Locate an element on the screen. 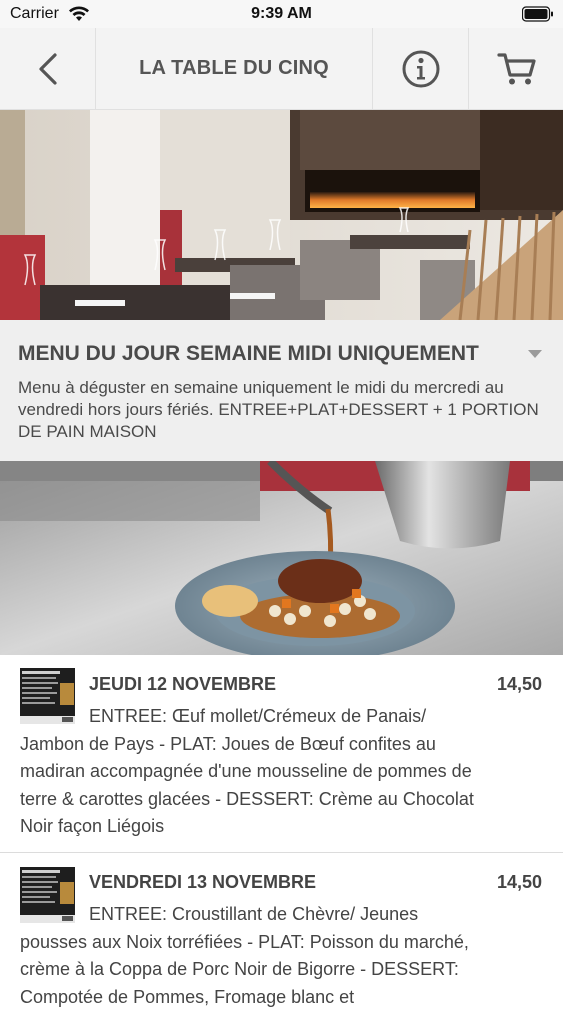 The height and width of the screenshot is (1011, 563). nav-header: LA TABLE DU CINQ is located at coordinates (281, 69).